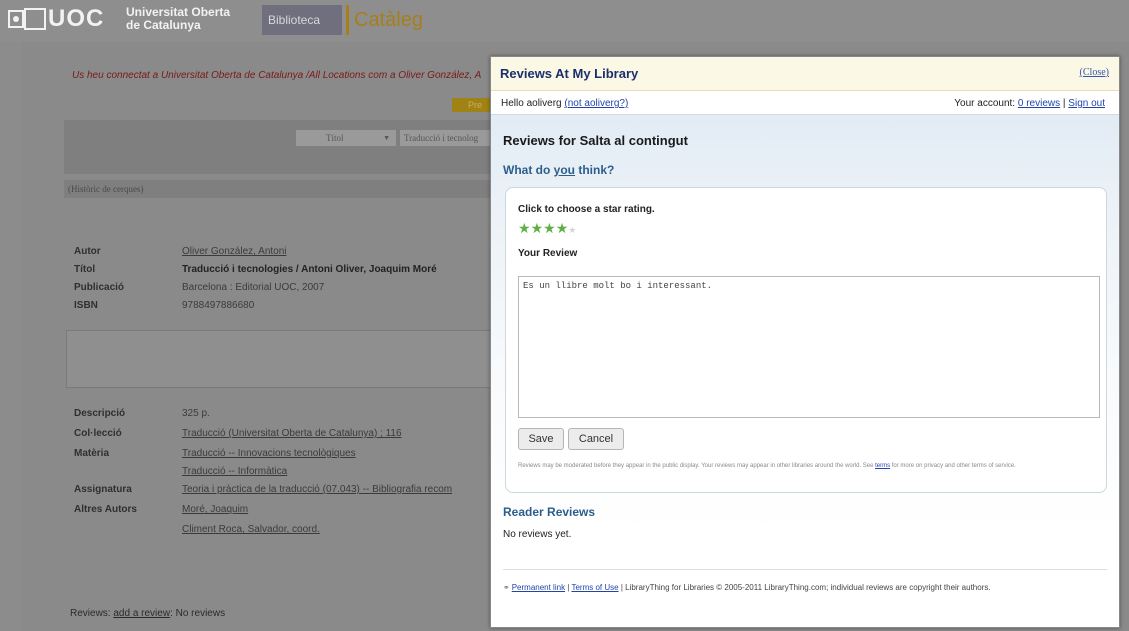  What do you see at coordinates (809, 347) in the screenshot?
I see `review-textarea: Es un llibre molt bo i interessant.` at bounding box center [809, 347].